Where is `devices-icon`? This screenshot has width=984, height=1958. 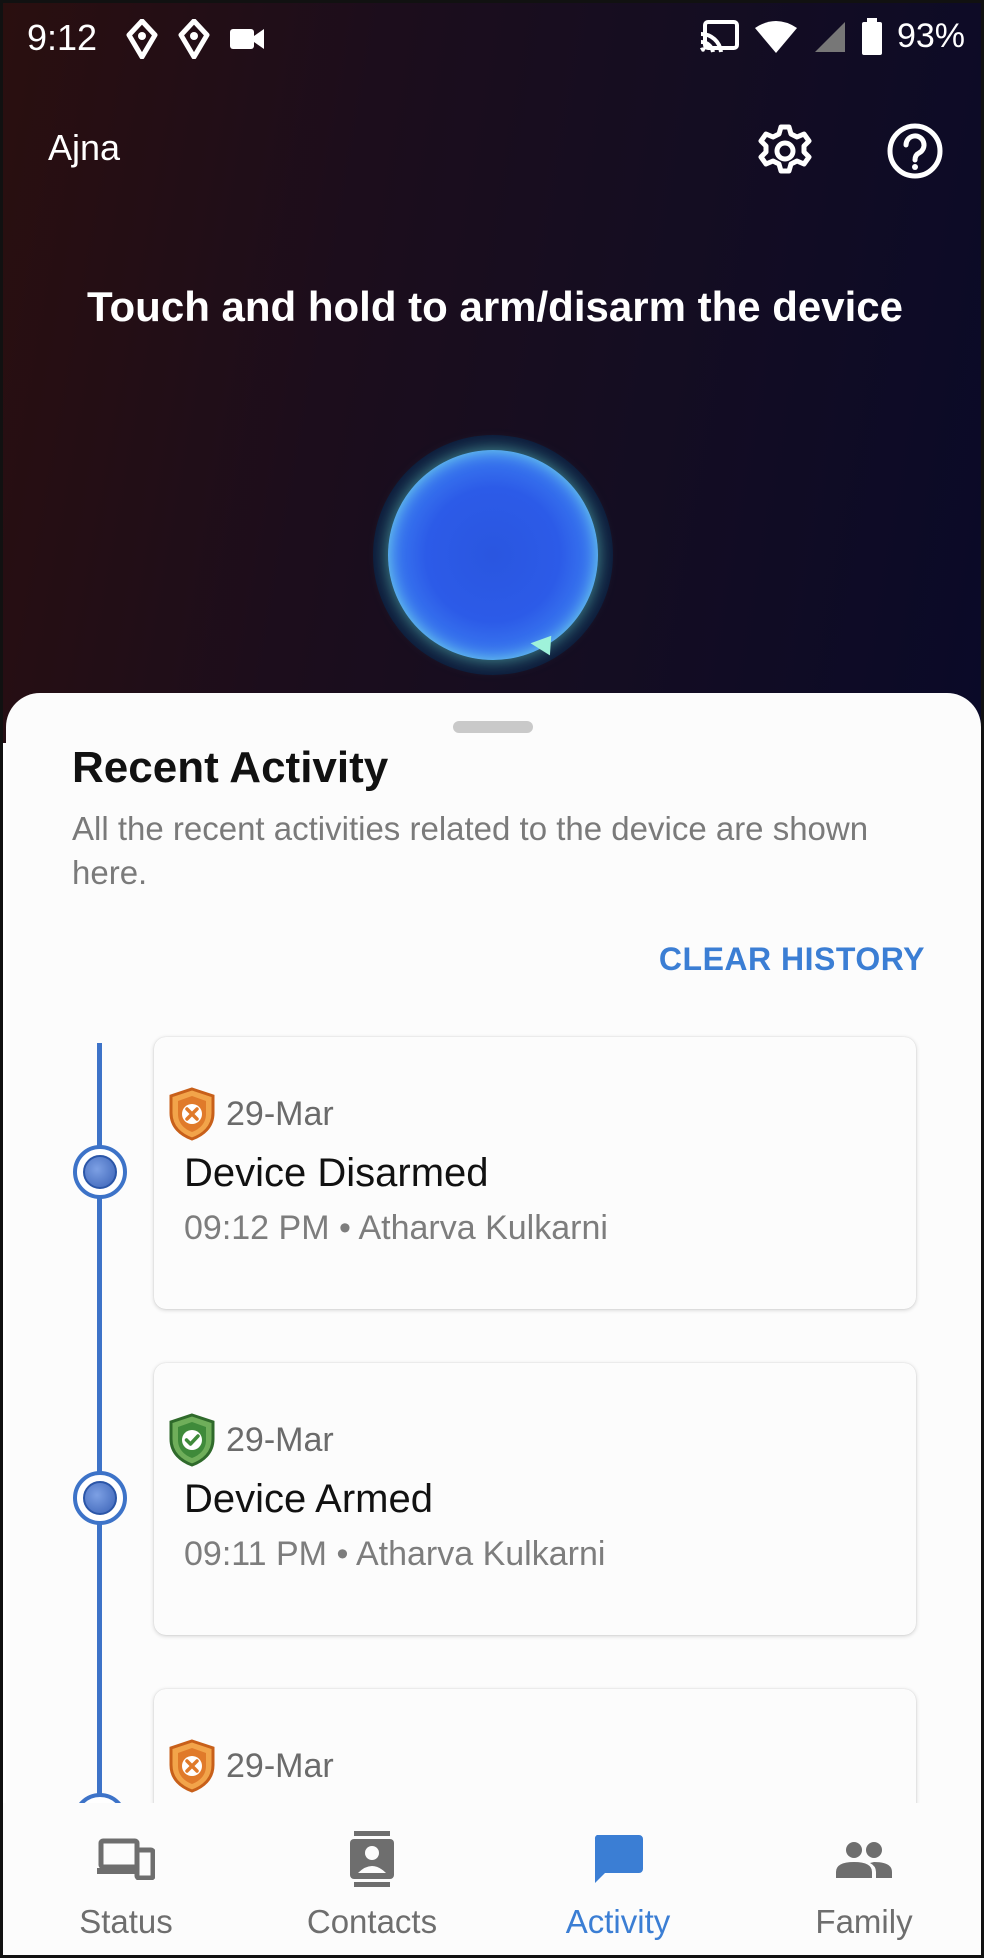
devices-icon is located at coordinates (126, 1859).